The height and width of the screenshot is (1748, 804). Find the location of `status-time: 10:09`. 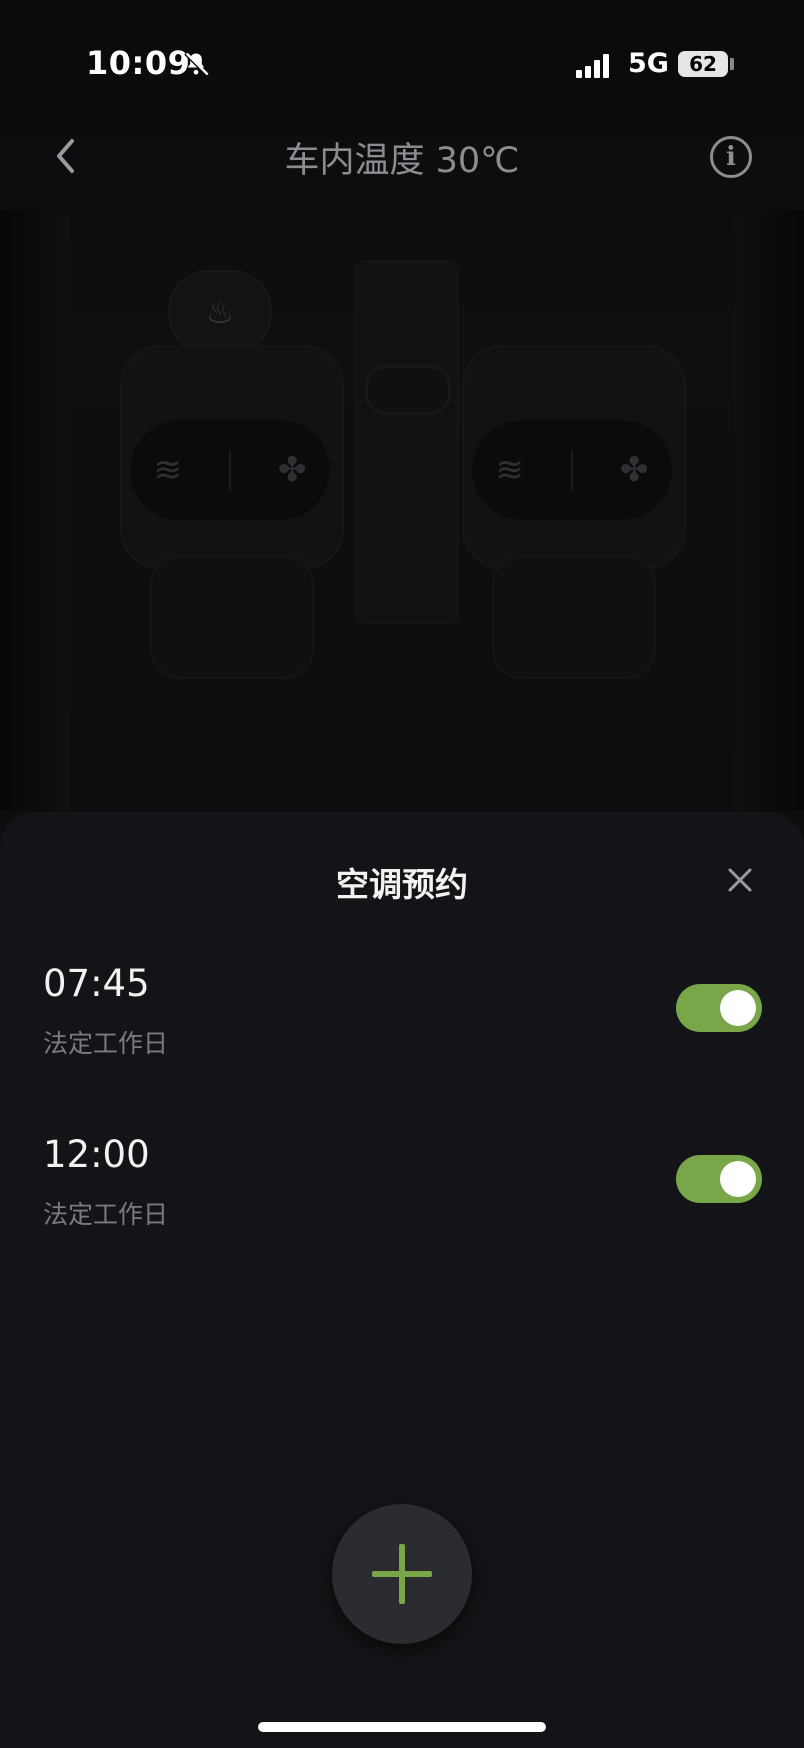

status-time: 10:09 is located at coordinates (138, 63).